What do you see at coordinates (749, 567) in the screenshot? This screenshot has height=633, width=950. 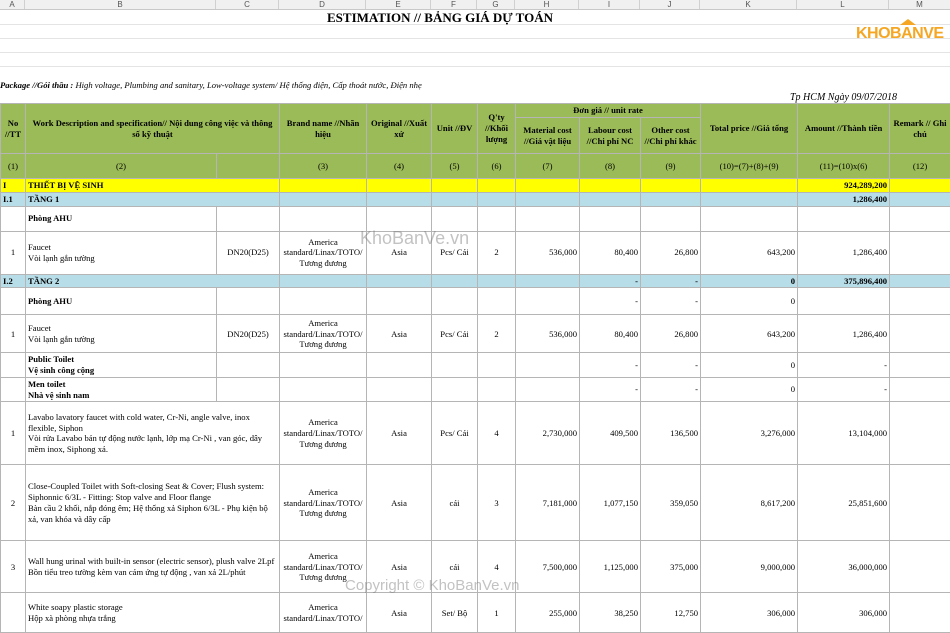 I see `cell-total: 9,000,000` at bounding box center [749, 567].